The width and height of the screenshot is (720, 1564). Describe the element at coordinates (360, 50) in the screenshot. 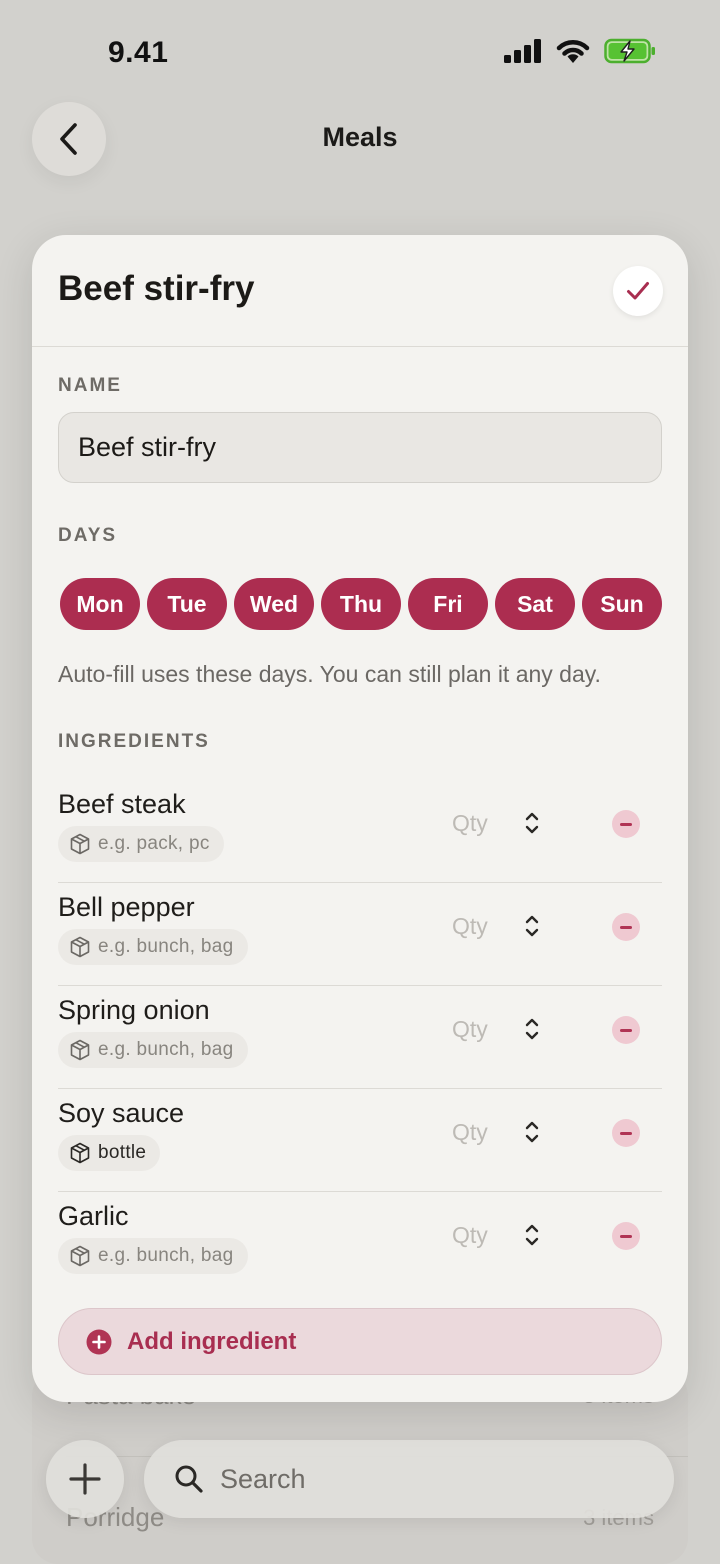

I see `status-bar: 9.41` at that location.